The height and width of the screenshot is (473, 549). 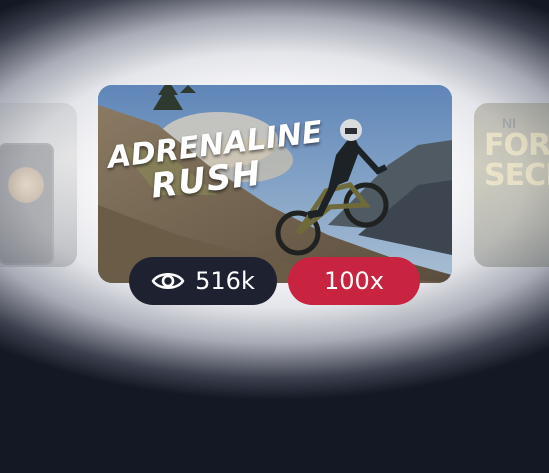 What do you see at coordinates (168, 281) in the screenshot?
I see `eye-icon` at bounding box center [168, 281].